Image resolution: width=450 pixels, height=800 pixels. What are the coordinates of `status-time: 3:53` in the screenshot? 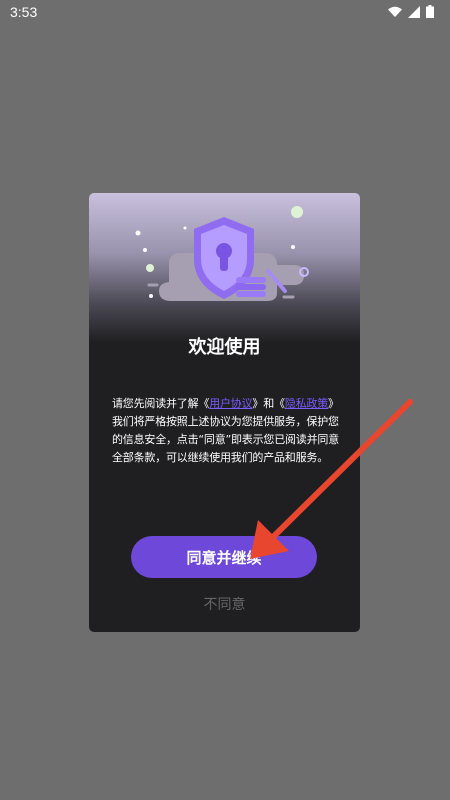 It's located at (24, 12).